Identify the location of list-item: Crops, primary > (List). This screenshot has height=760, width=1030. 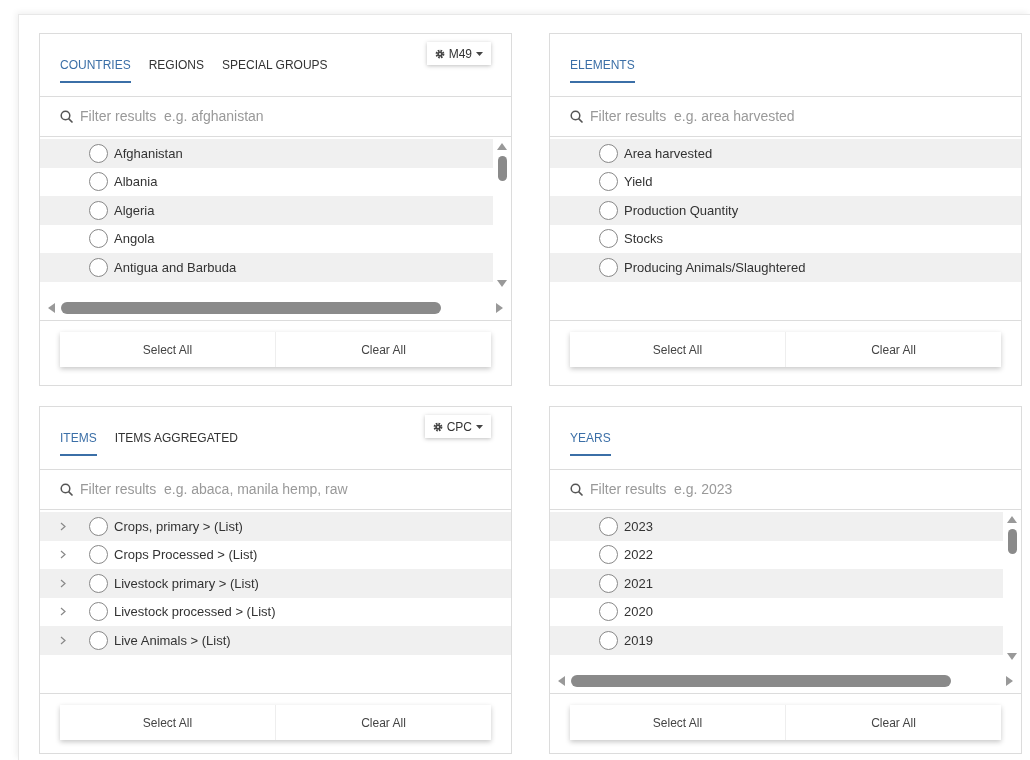
(275, 526).